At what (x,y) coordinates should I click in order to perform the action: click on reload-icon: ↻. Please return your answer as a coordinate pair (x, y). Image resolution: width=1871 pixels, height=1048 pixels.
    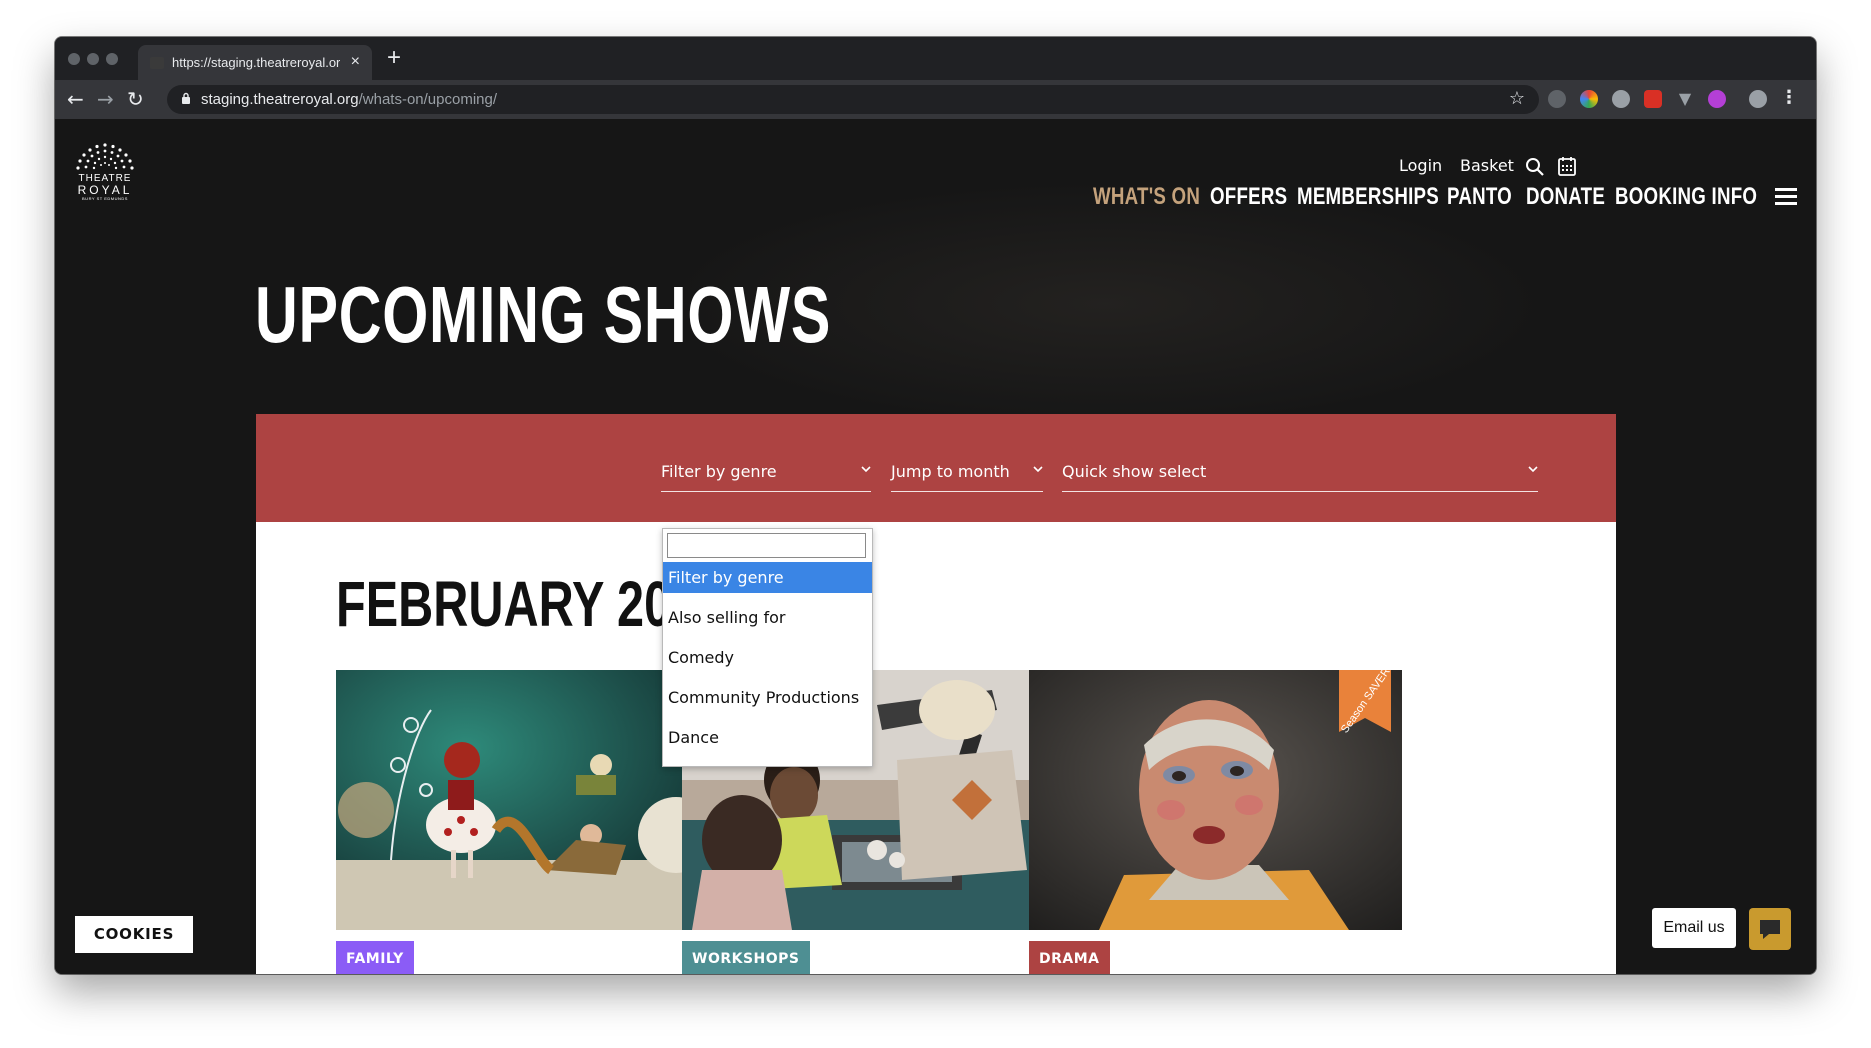
    Looking at the image, I should click on (135, 99).